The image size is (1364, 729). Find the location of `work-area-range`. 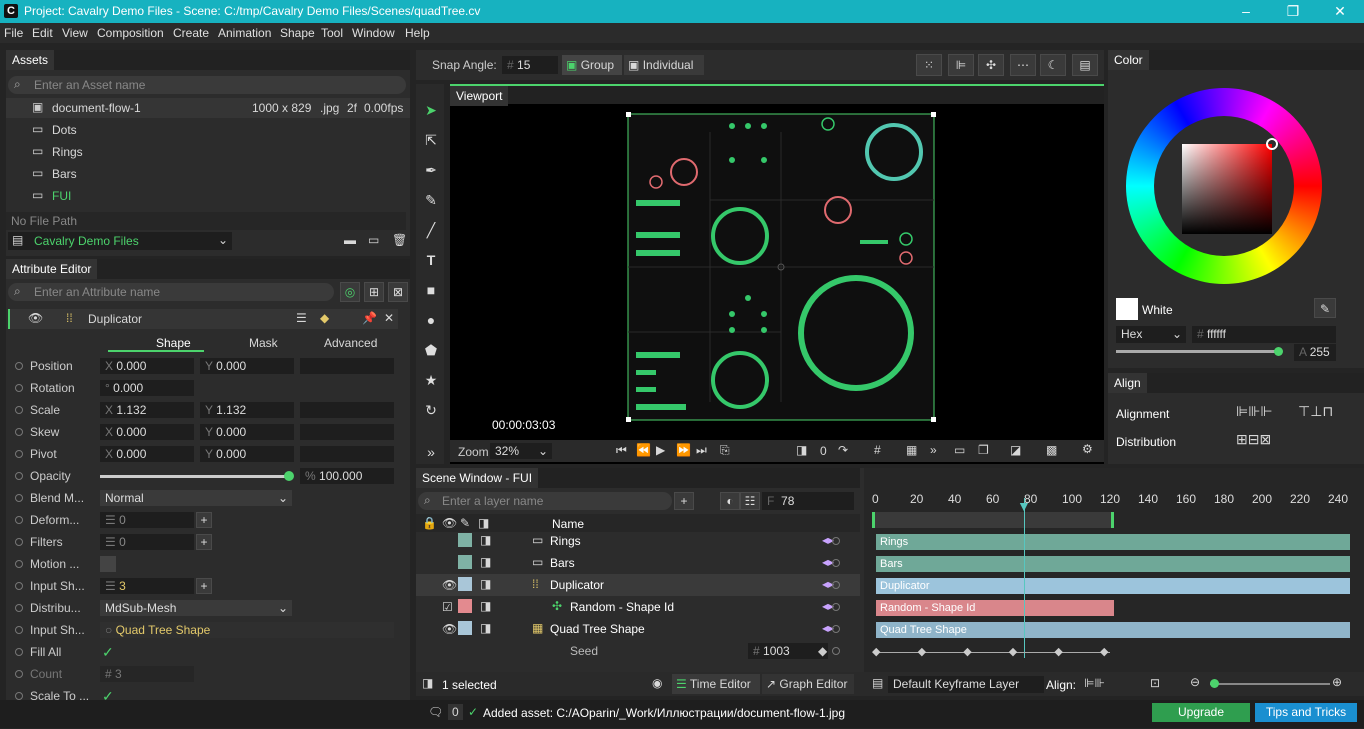

work-area-range is located at coordinates (993, 520).